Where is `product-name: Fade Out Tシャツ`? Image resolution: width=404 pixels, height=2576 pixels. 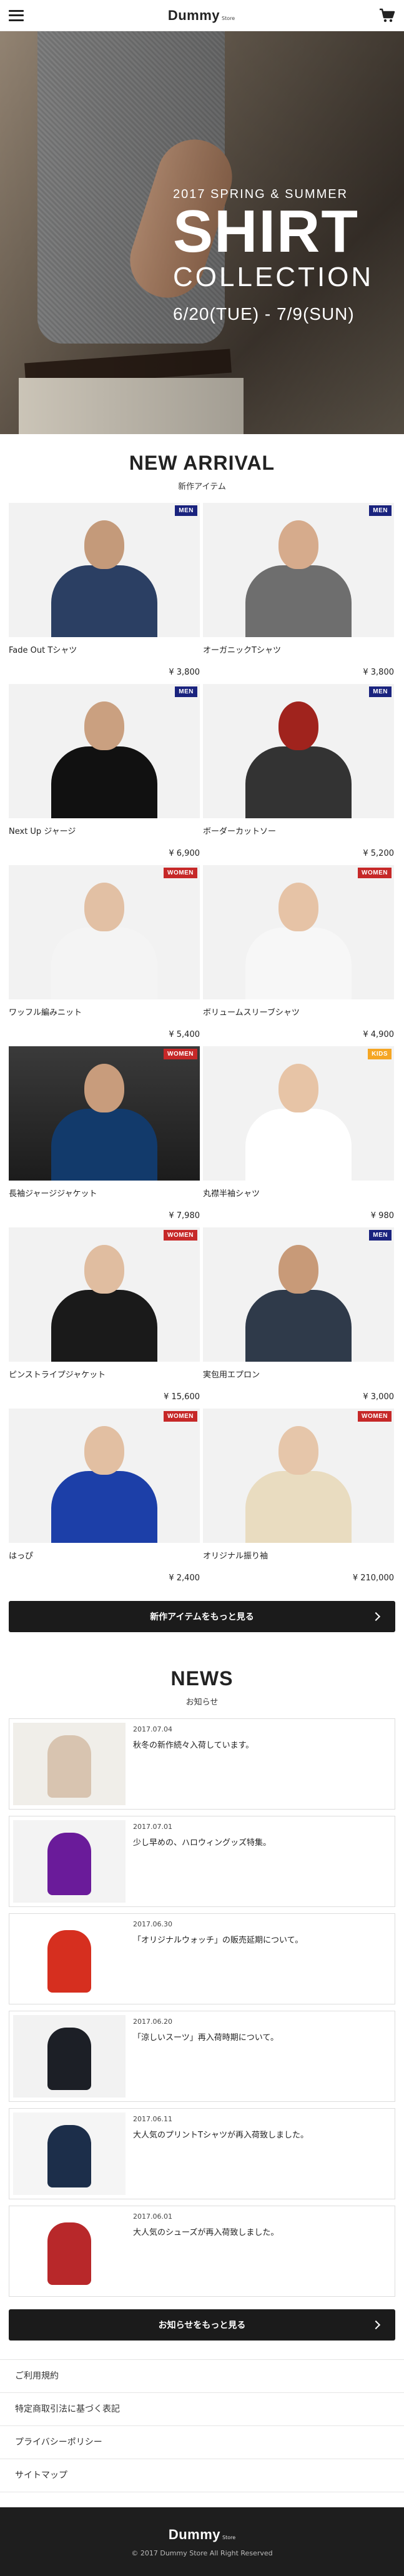
product-name: Fade Out Tシャツ is located at coordinates (105, 649).